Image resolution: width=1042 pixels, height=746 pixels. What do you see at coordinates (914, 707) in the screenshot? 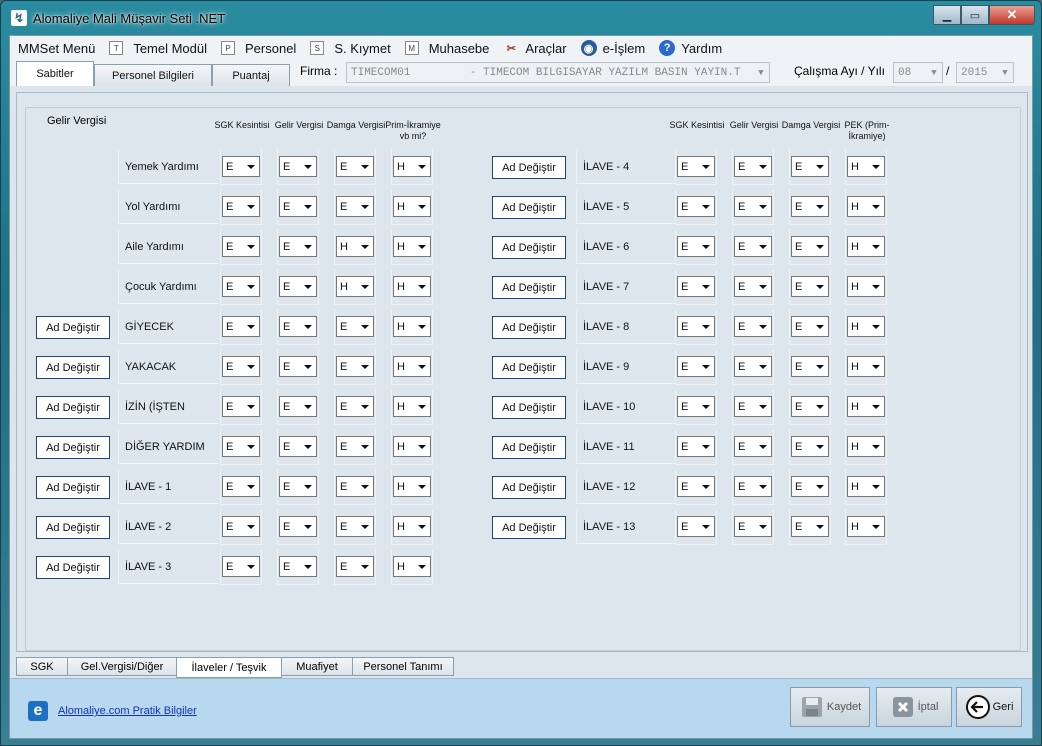
I see `iptal-button: İptal` at bounding box center [914, 707].